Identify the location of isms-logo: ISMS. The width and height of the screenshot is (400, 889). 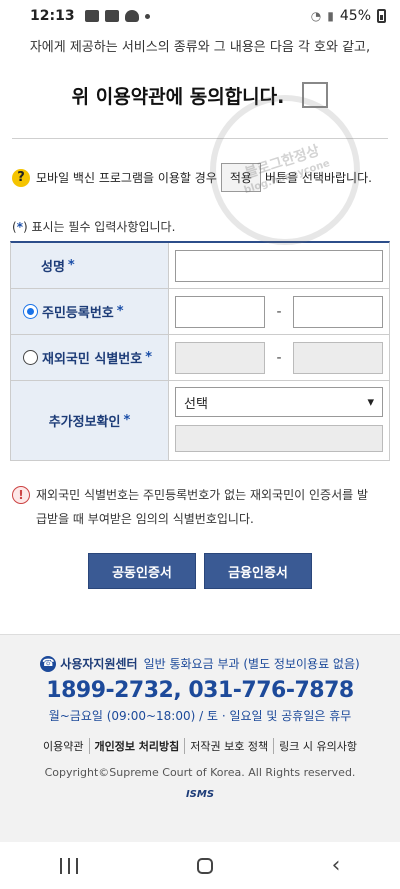
(200, 794).